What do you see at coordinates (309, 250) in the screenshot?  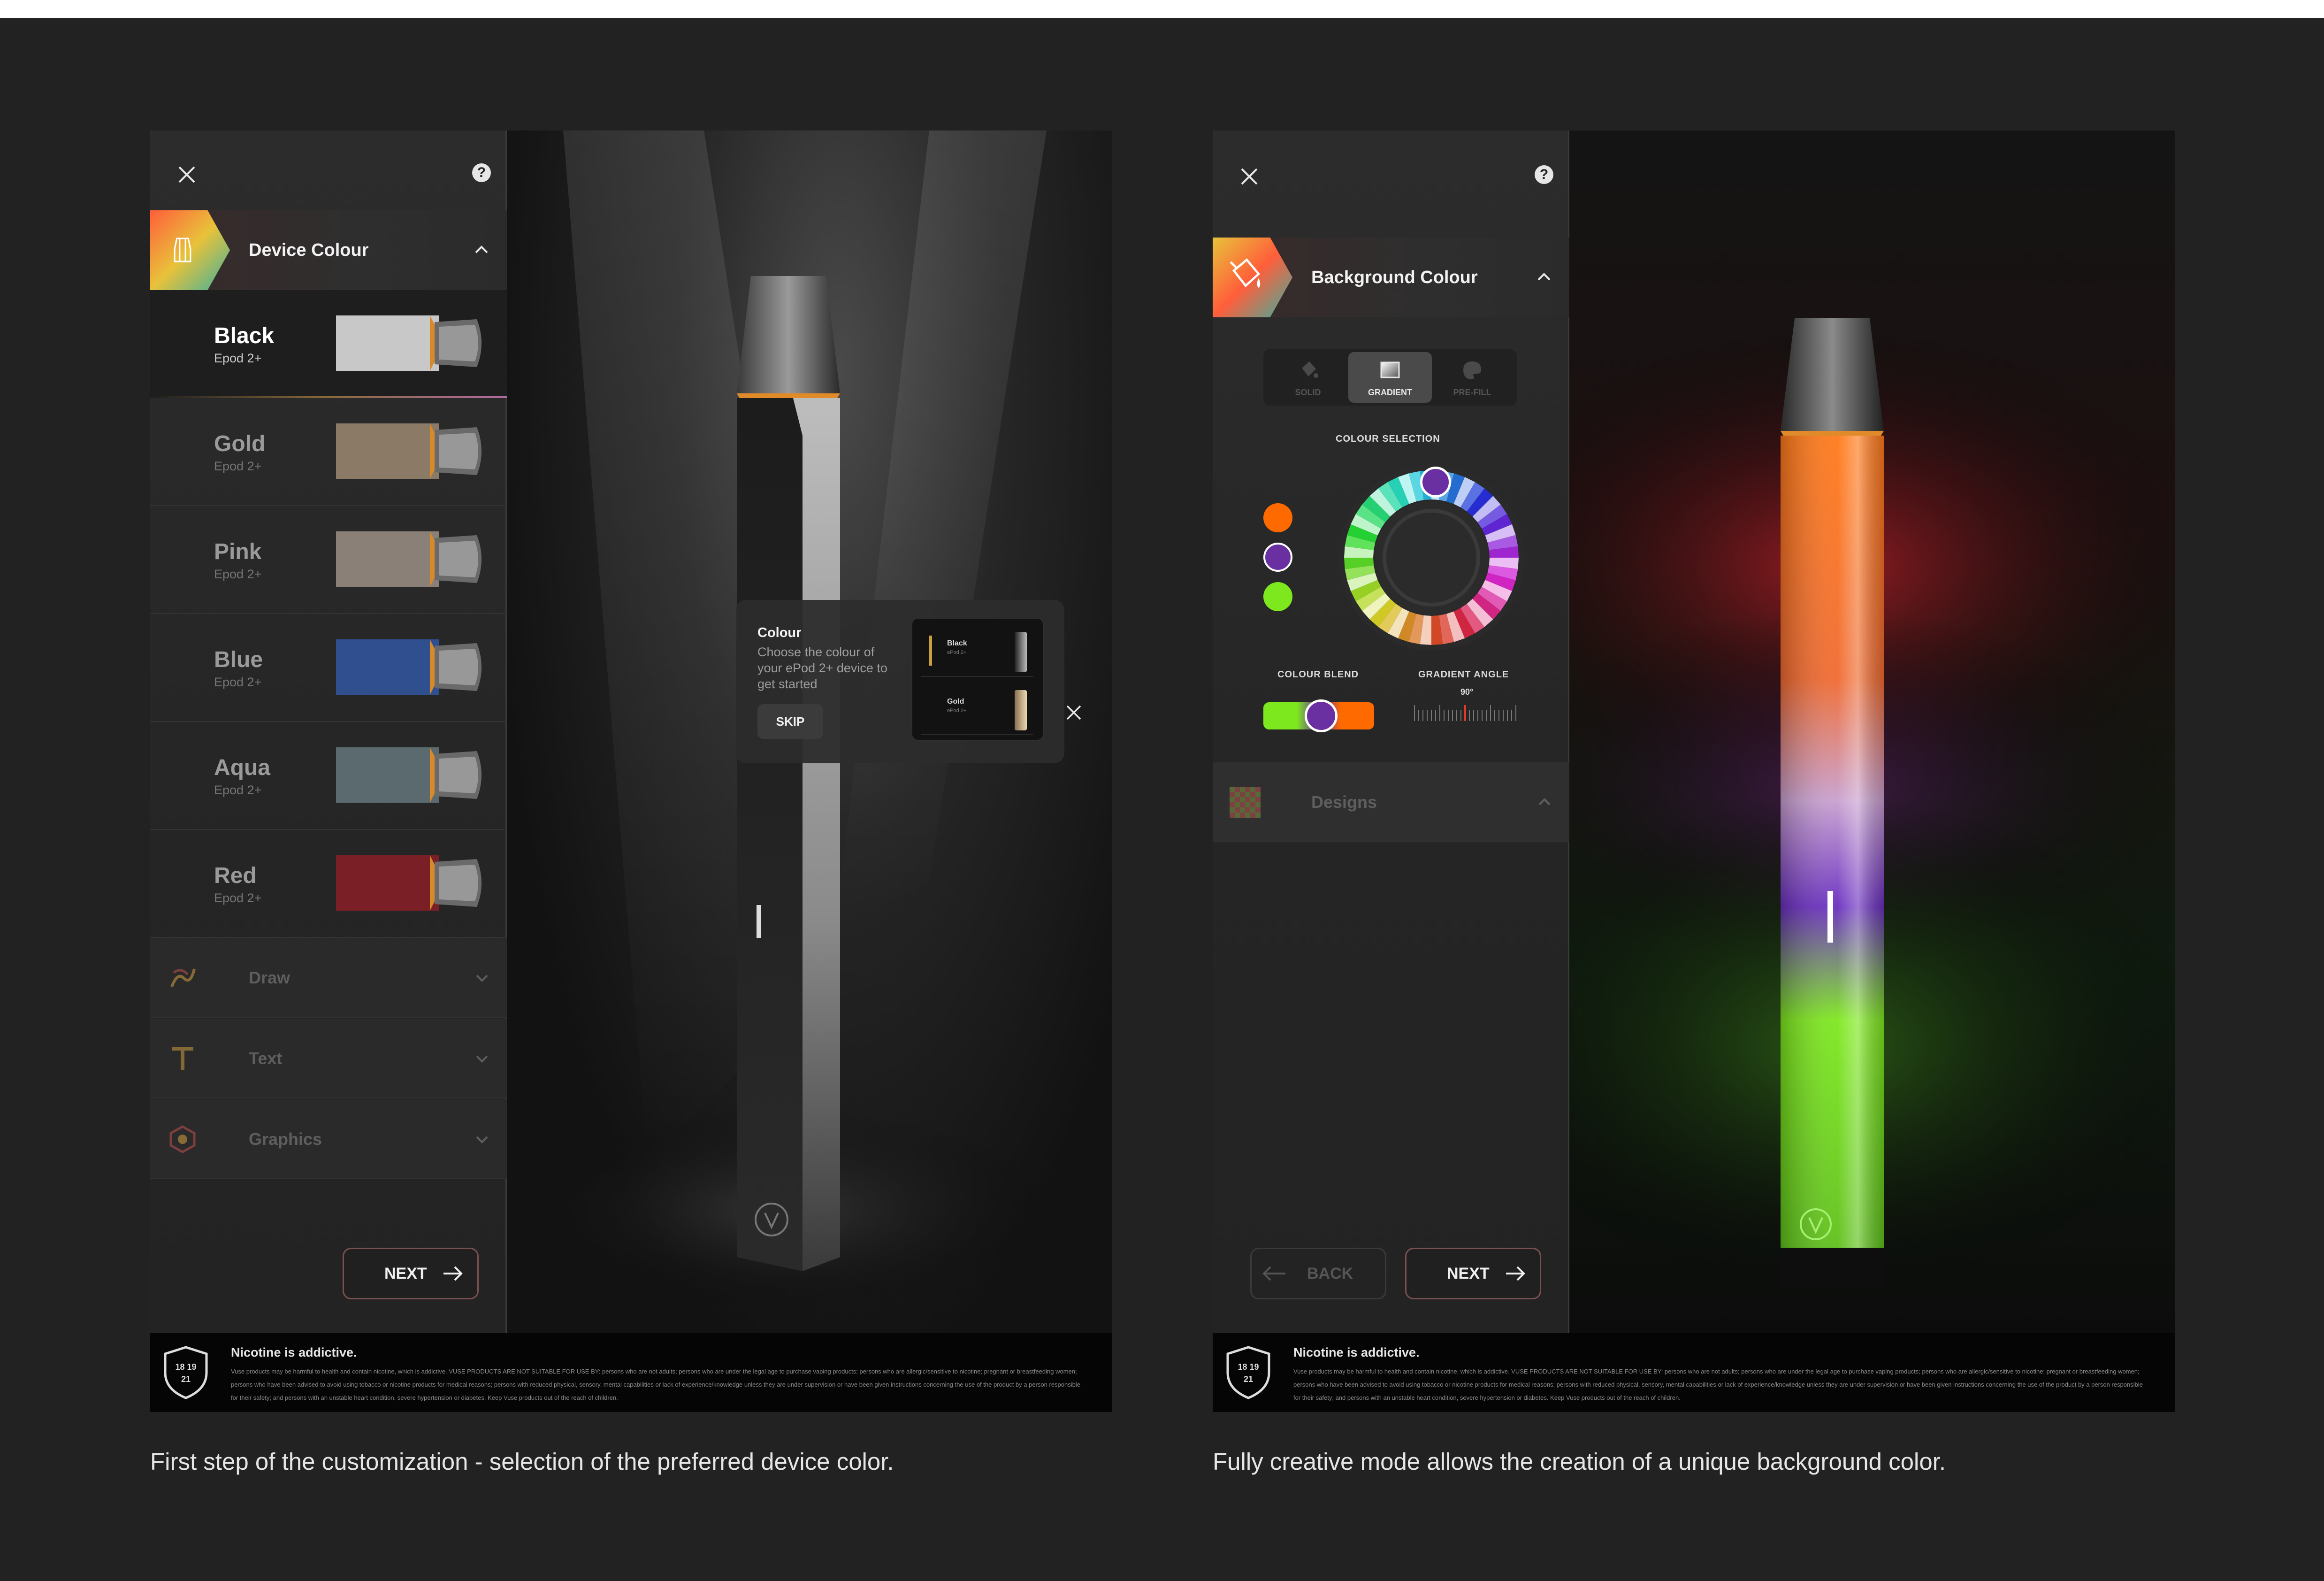 I see `section-title: Device Colour` at bounding box center [309, 250].